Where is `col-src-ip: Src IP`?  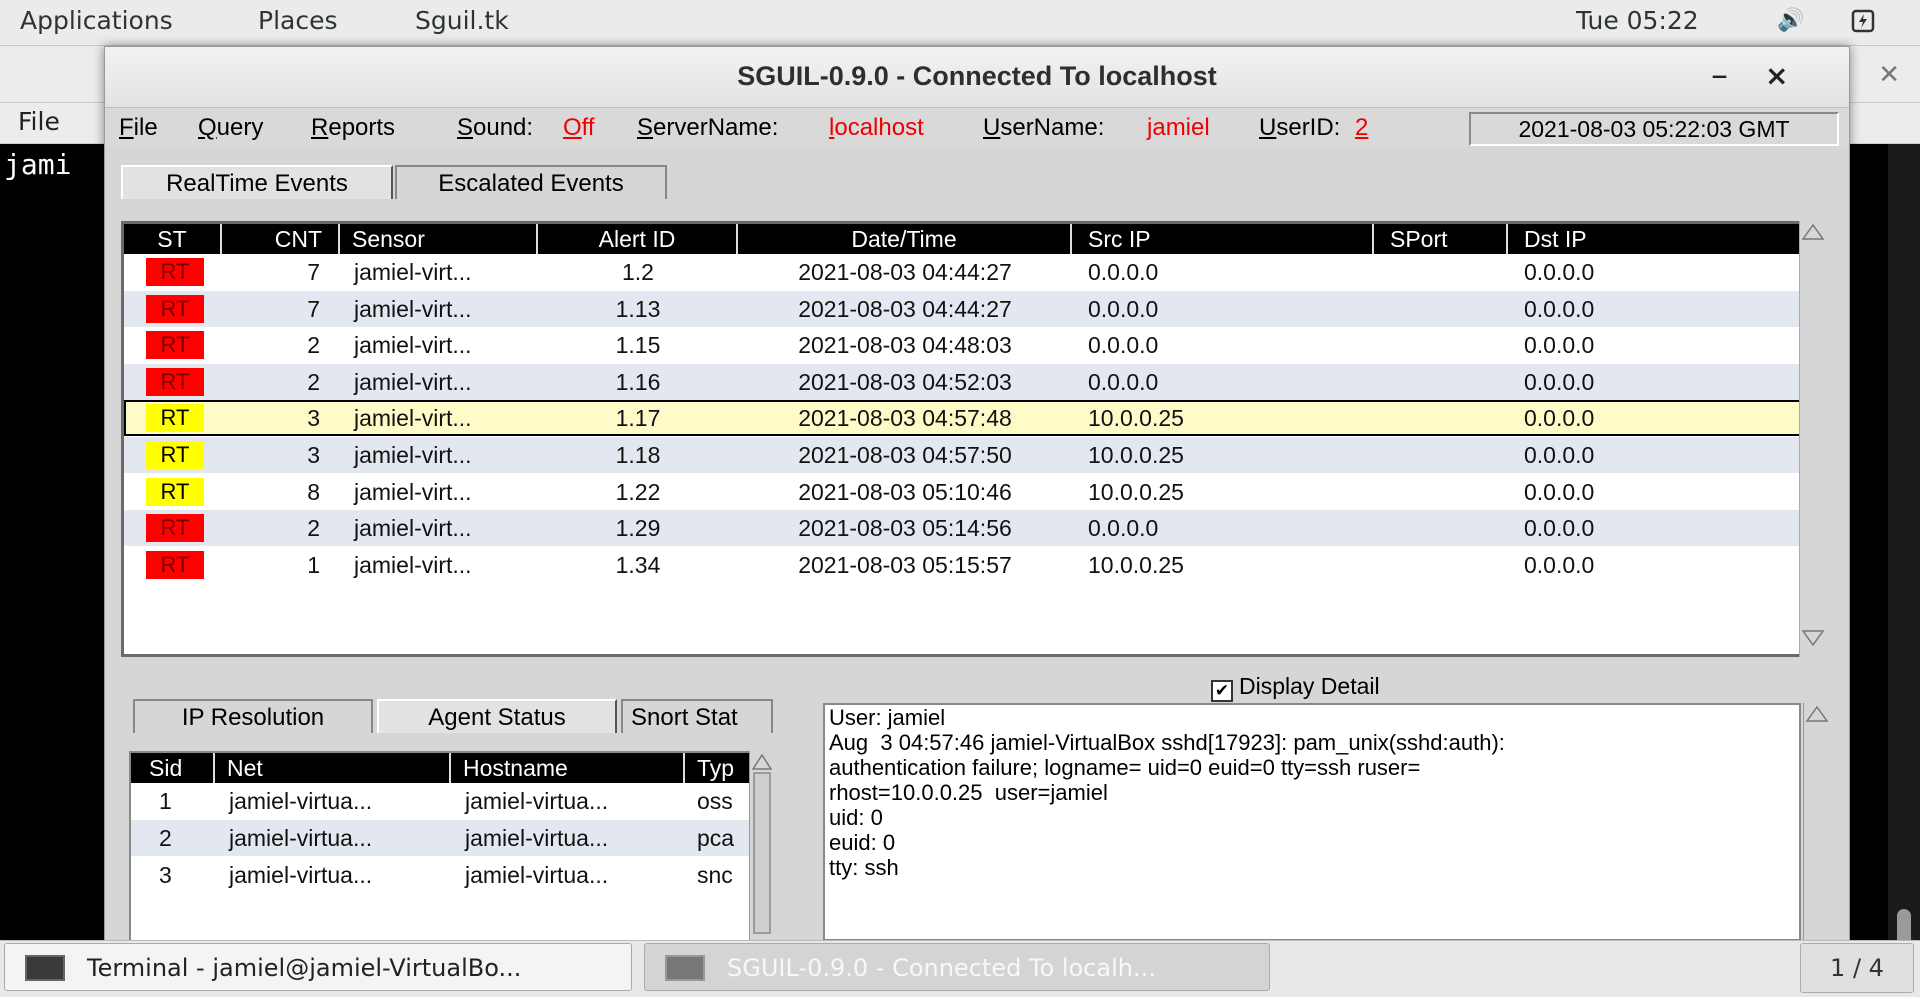 col-src-ip: Src IP is located at coordinates (1223, 239).